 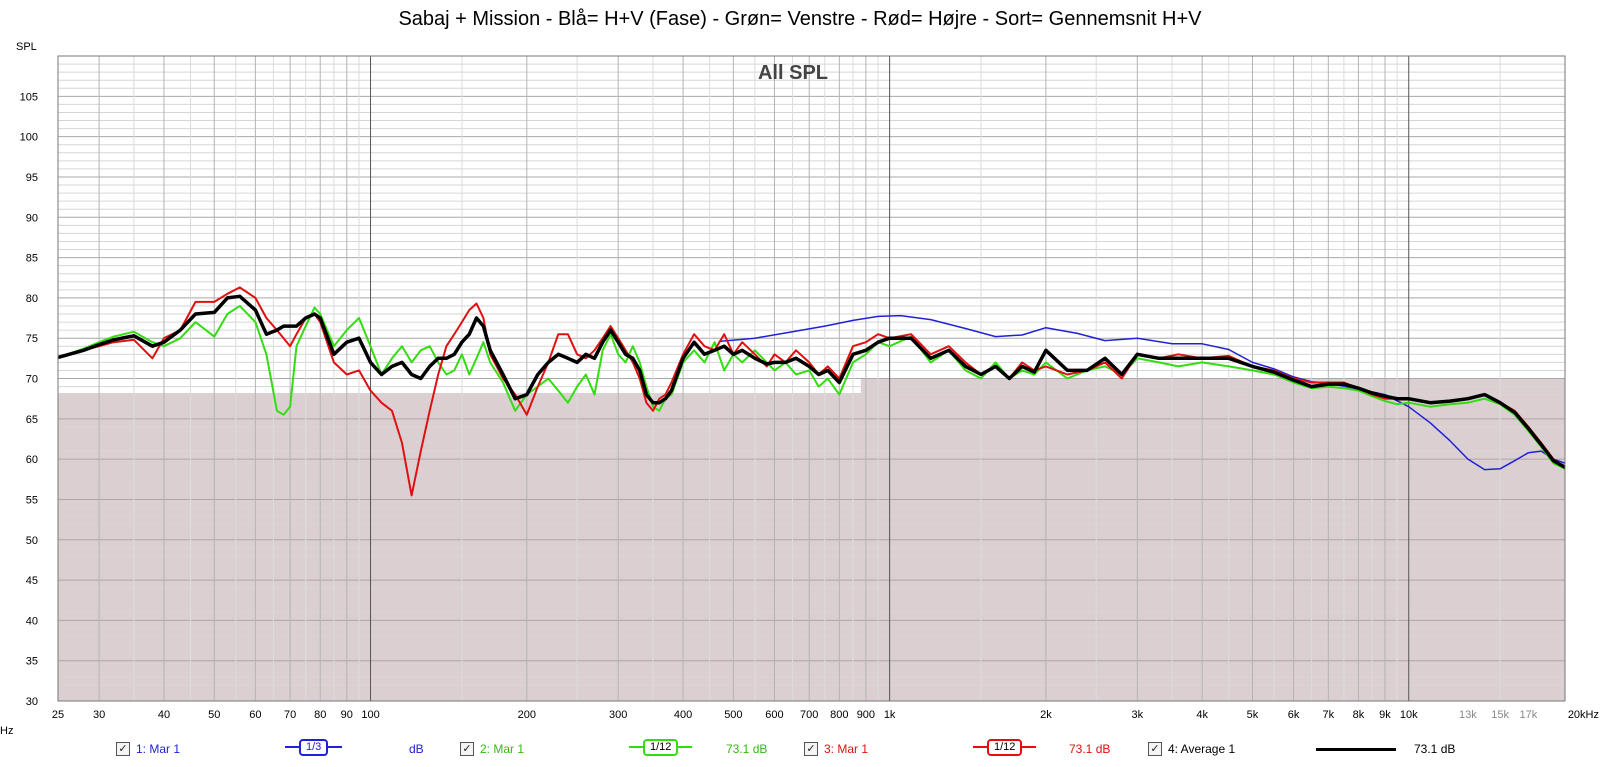 I want to click on y-tick-label: 40, so click(x=32, y=621).